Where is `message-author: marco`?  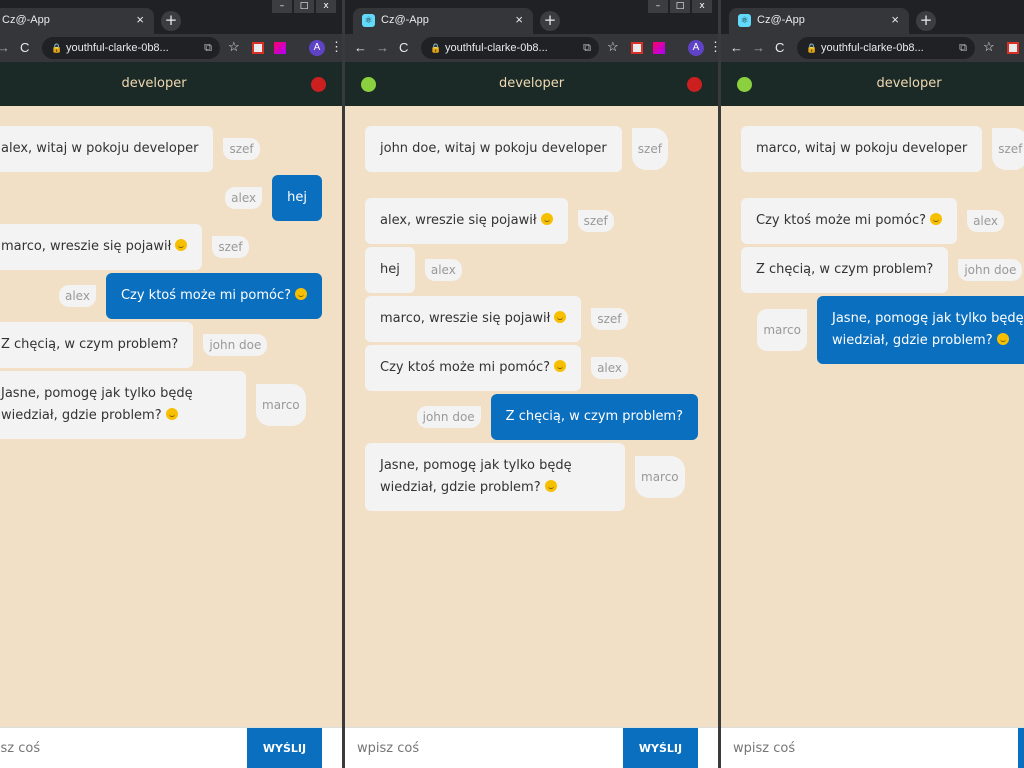
message-author: marco is located at coordinates (660, 477).